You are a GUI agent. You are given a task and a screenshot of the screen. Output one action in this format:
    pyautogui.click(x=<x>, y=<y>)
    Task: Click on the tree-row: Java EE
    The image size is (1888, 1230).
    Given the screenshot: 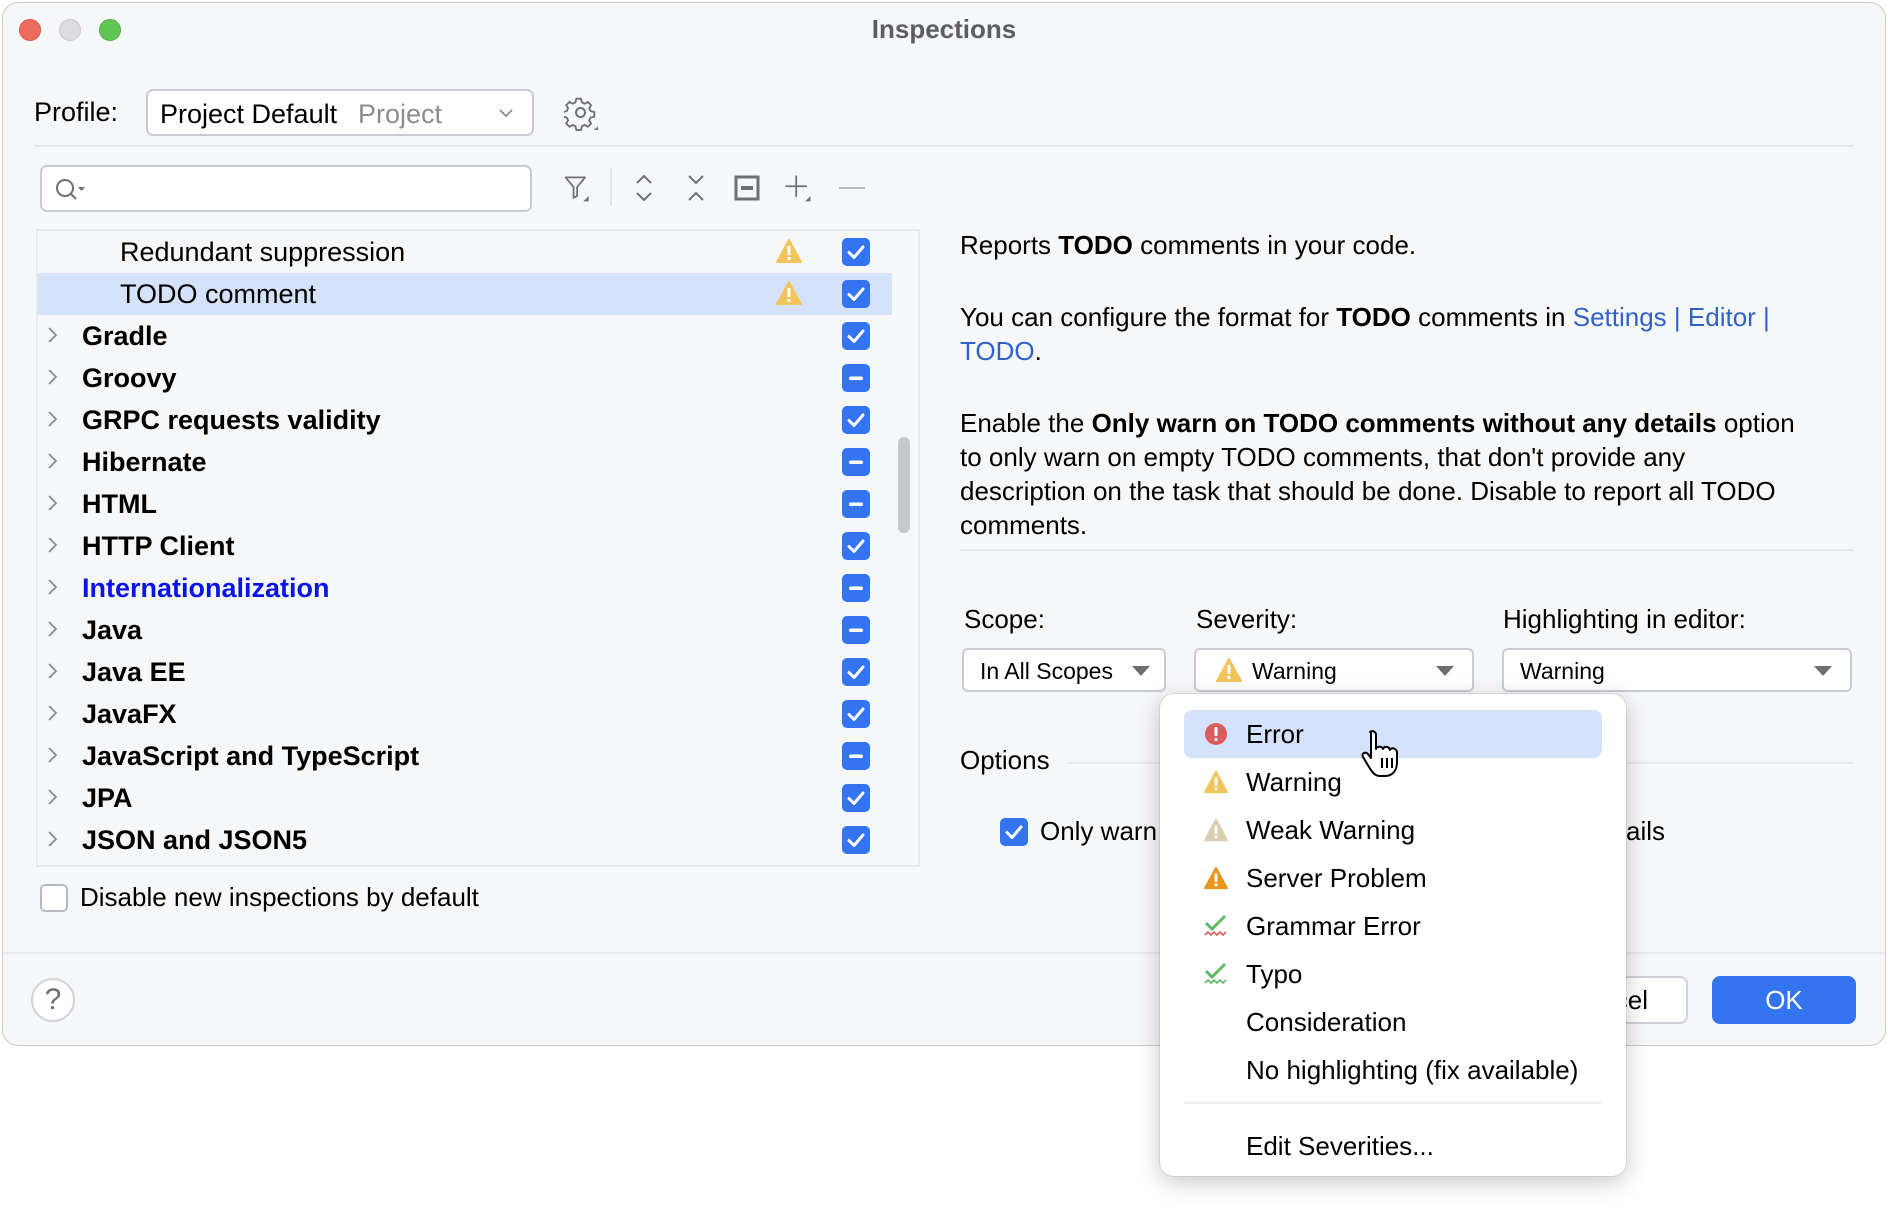 What is the action you would take?
    pyautogui.click(x=465, y=672)
    